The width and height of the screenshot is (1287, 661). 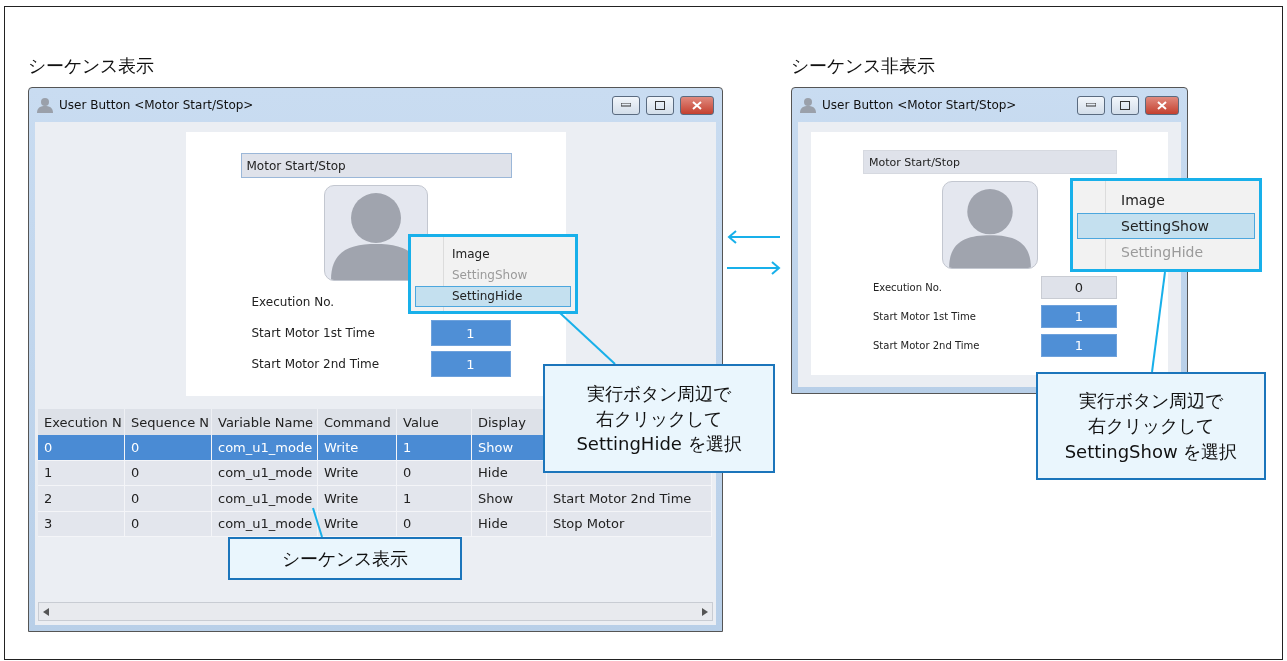 I want to click on table-cell: 2, so click(x=81, y=499).